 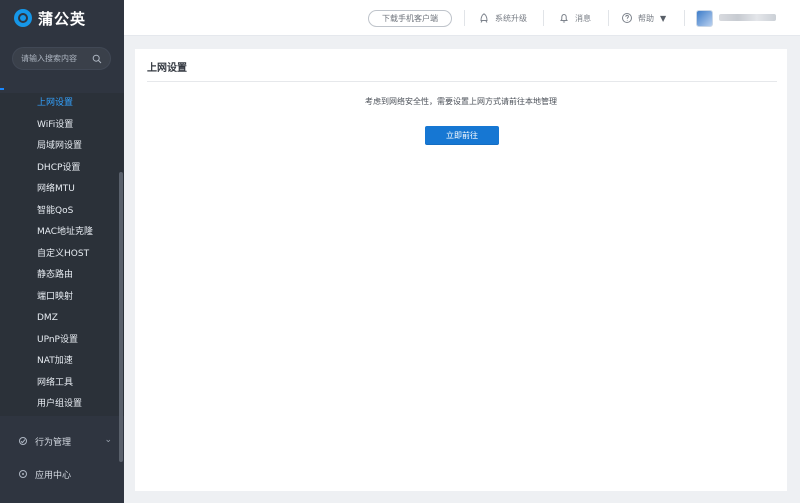 I want to click on page-title: 上网设置, so click(x=167, y=68).